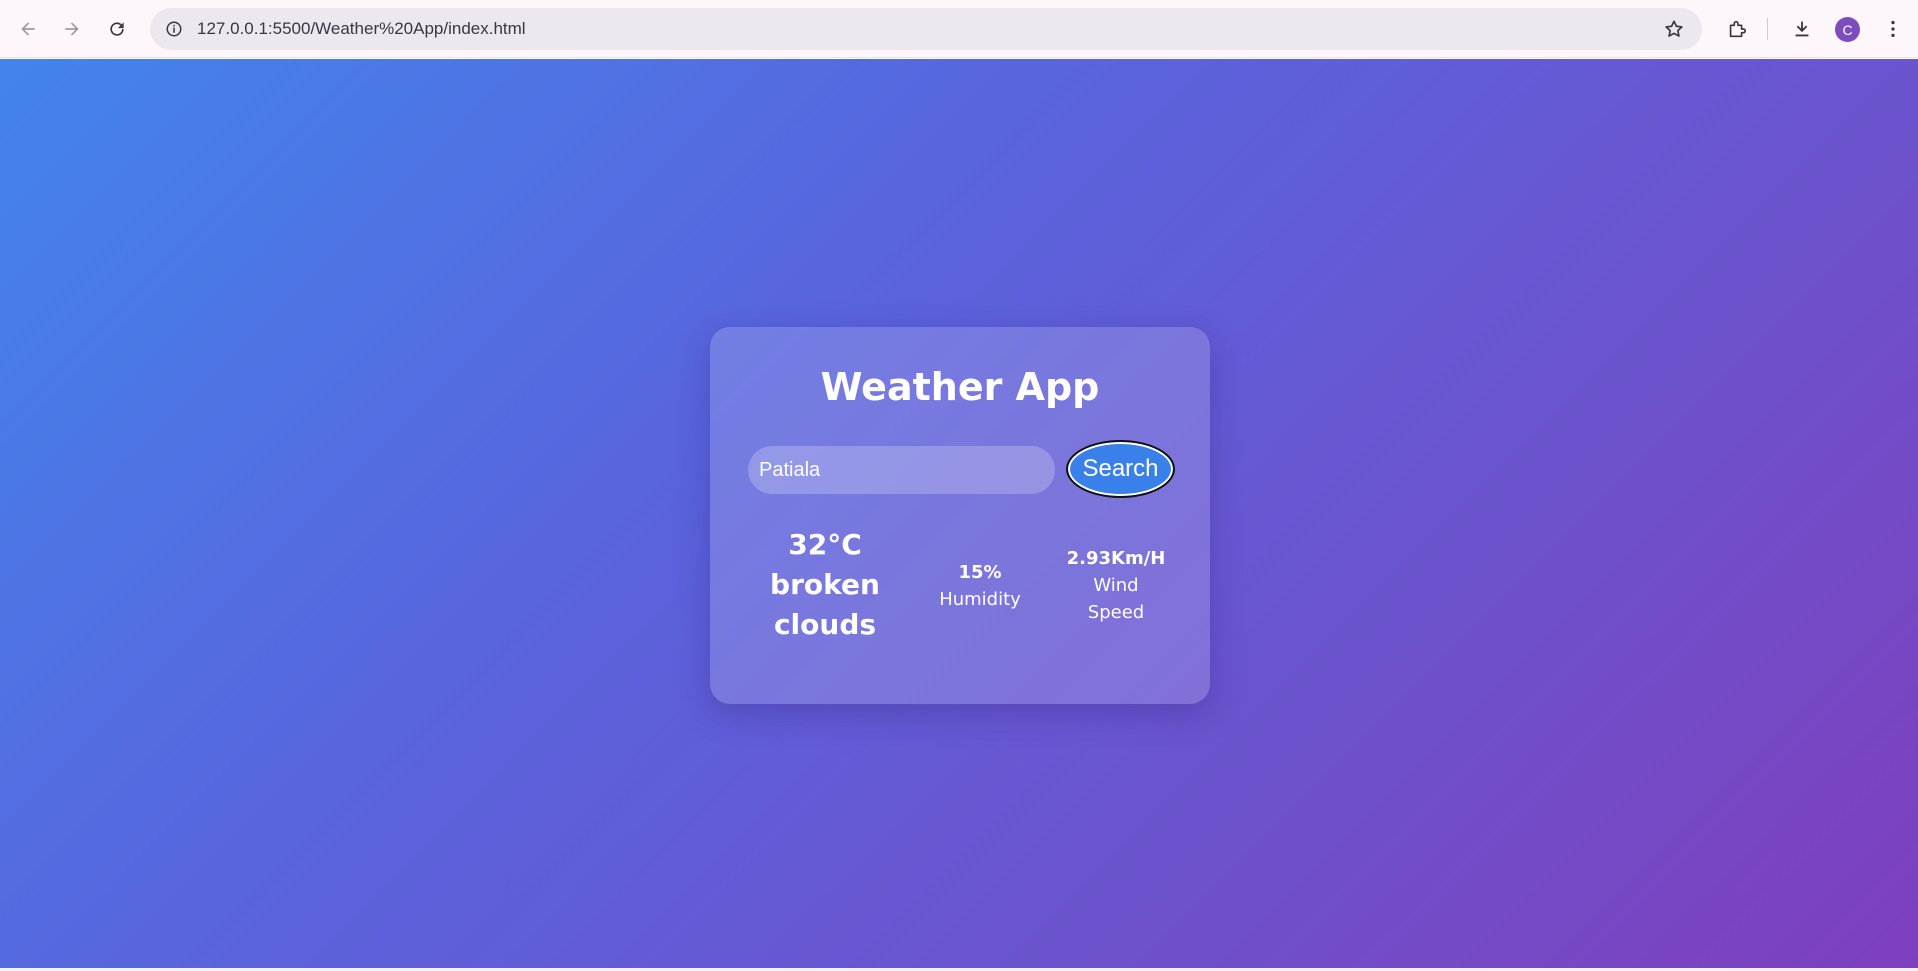  I want to click on downloads-button, so click(1802, 29).